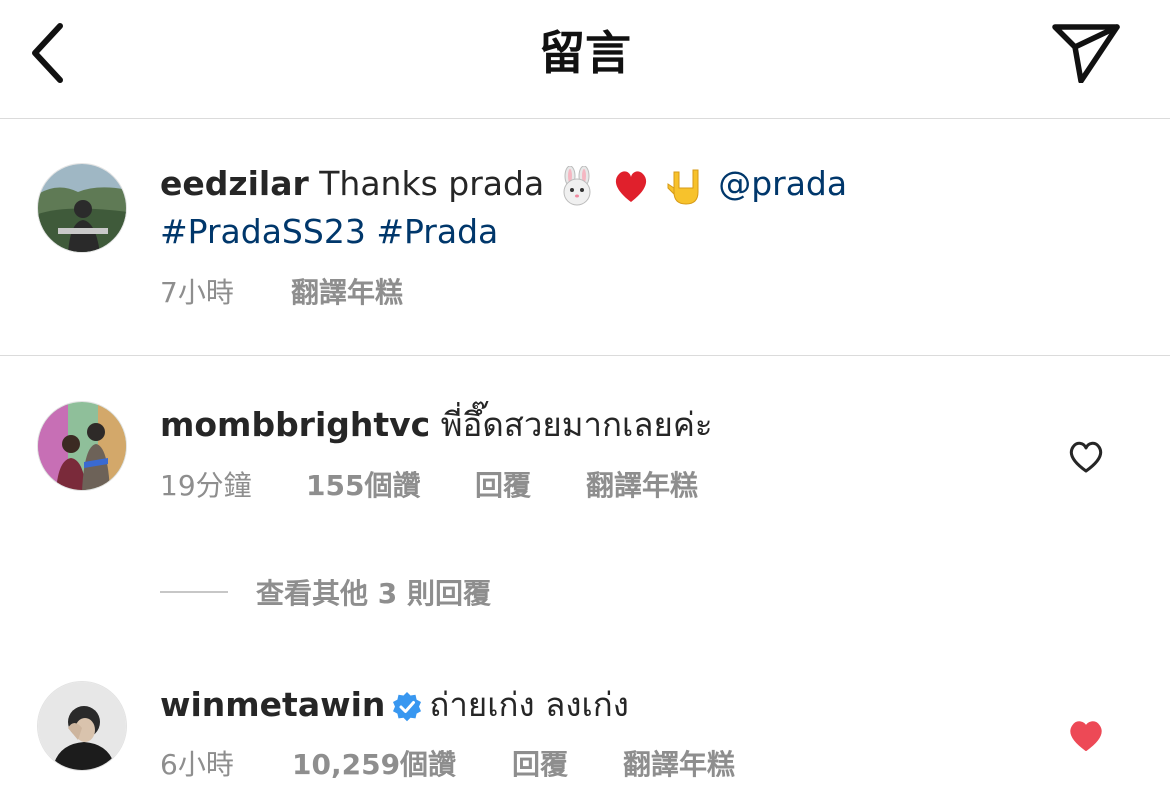 This screenshot has width=1170, height=809. I want to click on heart-filled-icon, so click(1086, 735).